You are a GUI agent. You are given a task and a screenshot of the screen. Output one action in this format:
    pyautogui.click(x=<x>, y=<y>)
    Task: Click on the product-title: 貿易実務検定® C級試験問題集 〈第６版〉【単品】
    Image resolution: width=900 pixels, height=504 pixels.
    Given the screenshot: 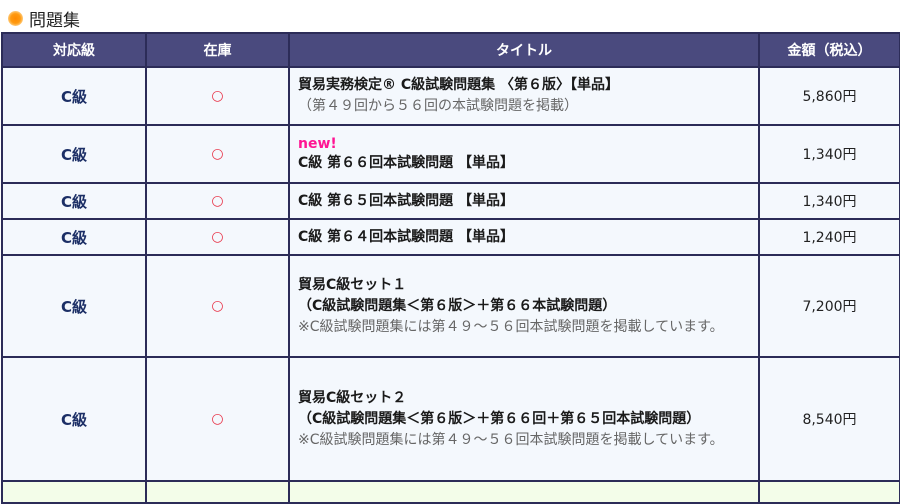 What is the action you would take?
    pyautogui.click(x=524, y=85)
    